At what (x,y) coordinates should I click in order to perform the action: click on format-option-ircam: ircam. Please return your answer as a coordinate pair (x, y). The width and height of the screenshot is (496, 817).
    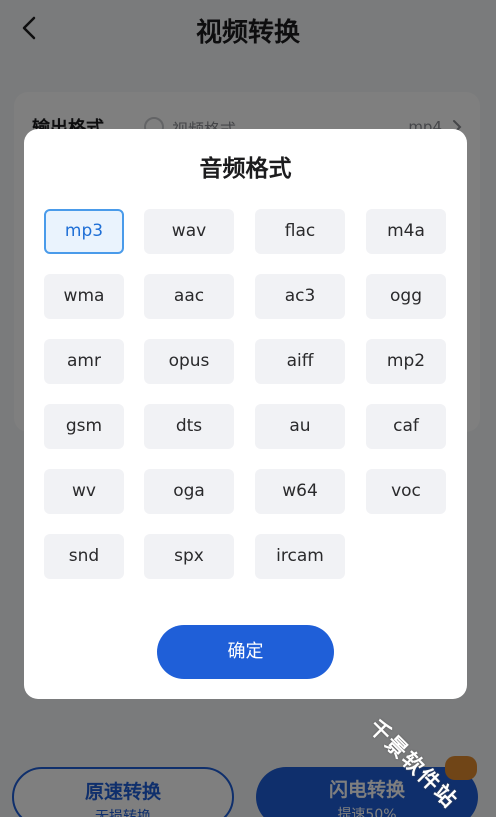
    Looking at the image, I should click on (300, 556).